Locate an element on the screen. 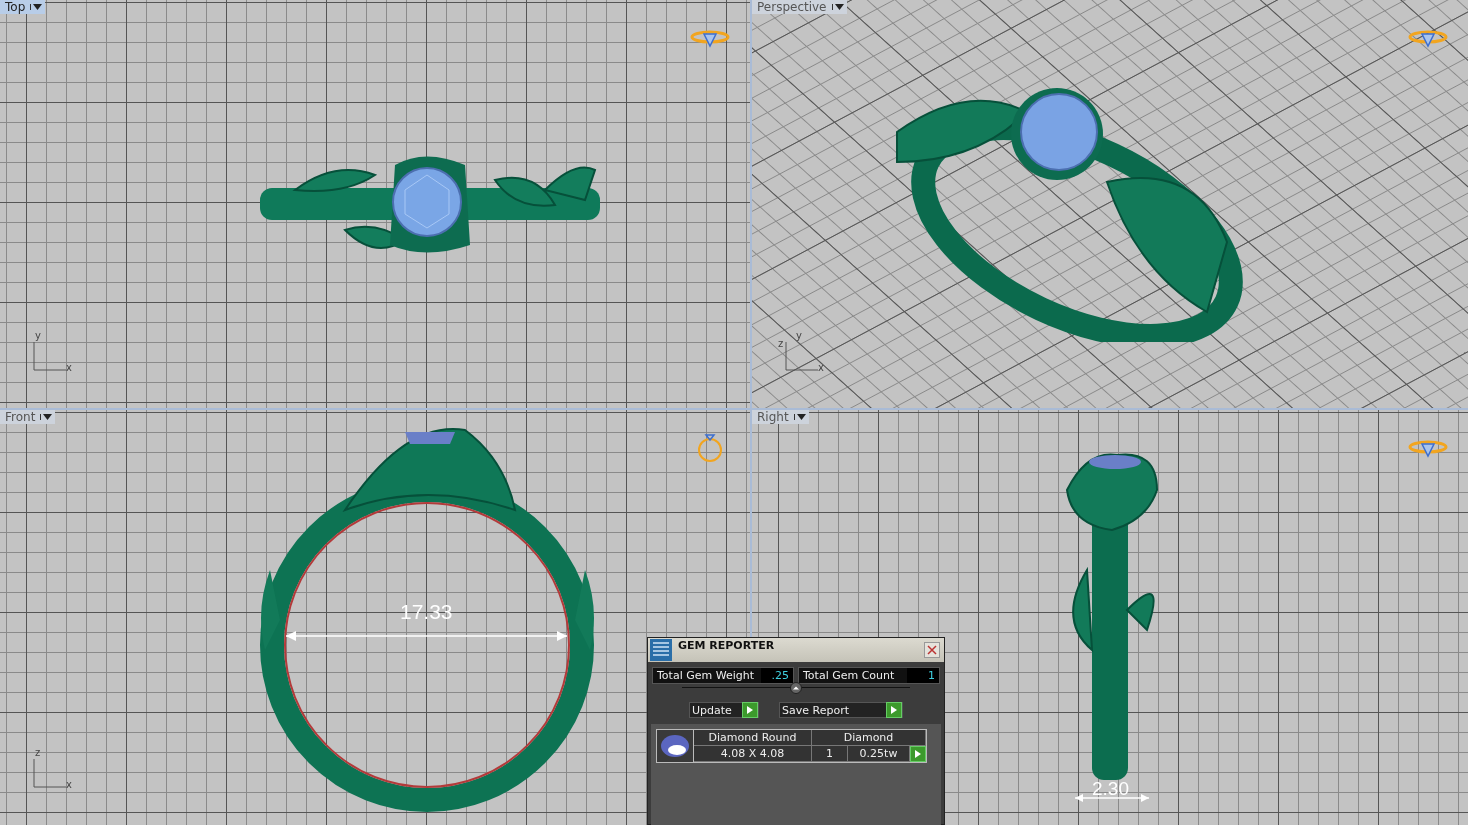  report-icon is located at coordinates (661, 650).